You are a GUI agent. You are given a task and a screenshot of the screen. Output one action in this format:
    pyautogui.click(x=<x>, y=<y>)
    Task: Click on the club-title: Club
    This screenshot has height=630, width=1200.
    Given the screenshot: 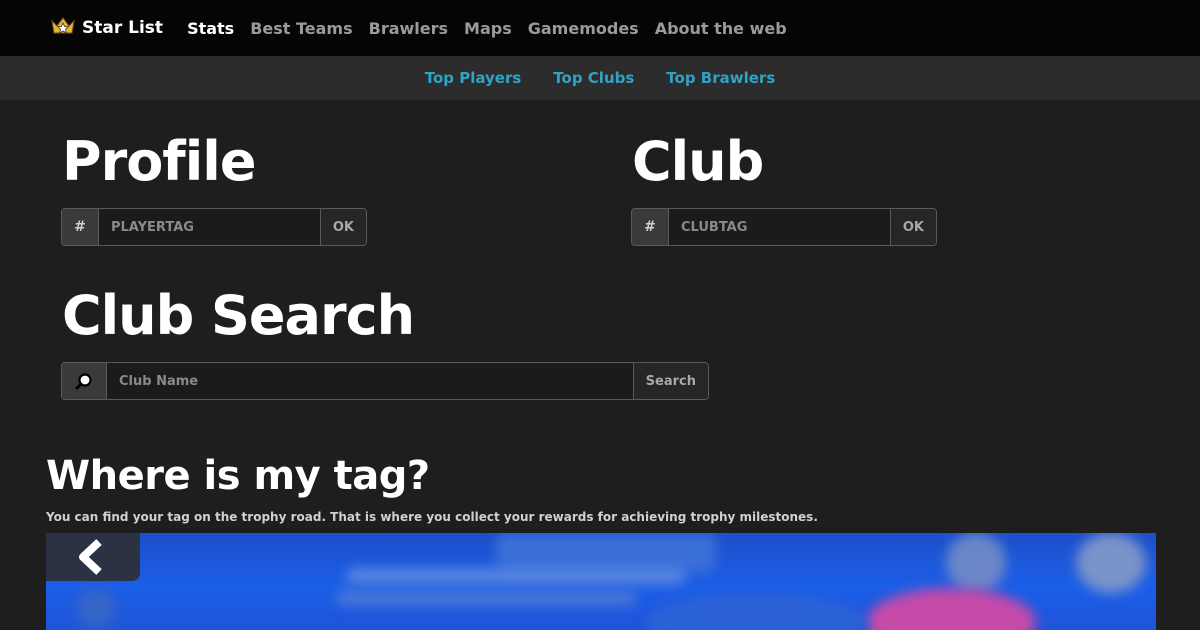 What is the action you would take?
    pyautogui.click(x=698, y=161)
    